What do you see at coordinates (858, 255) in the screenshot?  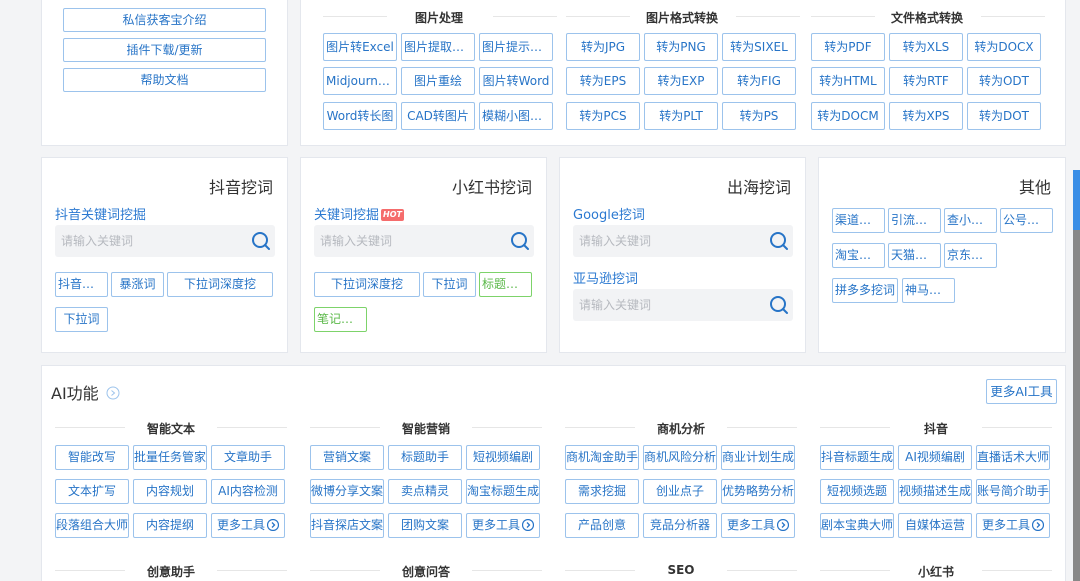 I see `other-taobao: 淘宝挖词` at bounding box center [858, 255].